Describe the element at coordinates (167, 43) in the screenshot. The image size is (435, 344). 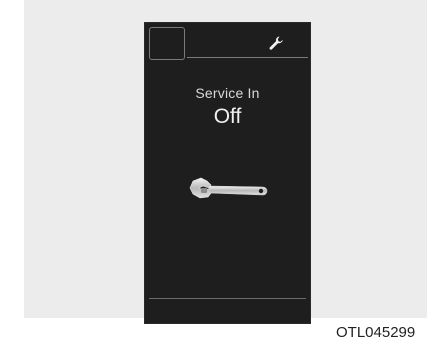
I see `status-box` at that location.